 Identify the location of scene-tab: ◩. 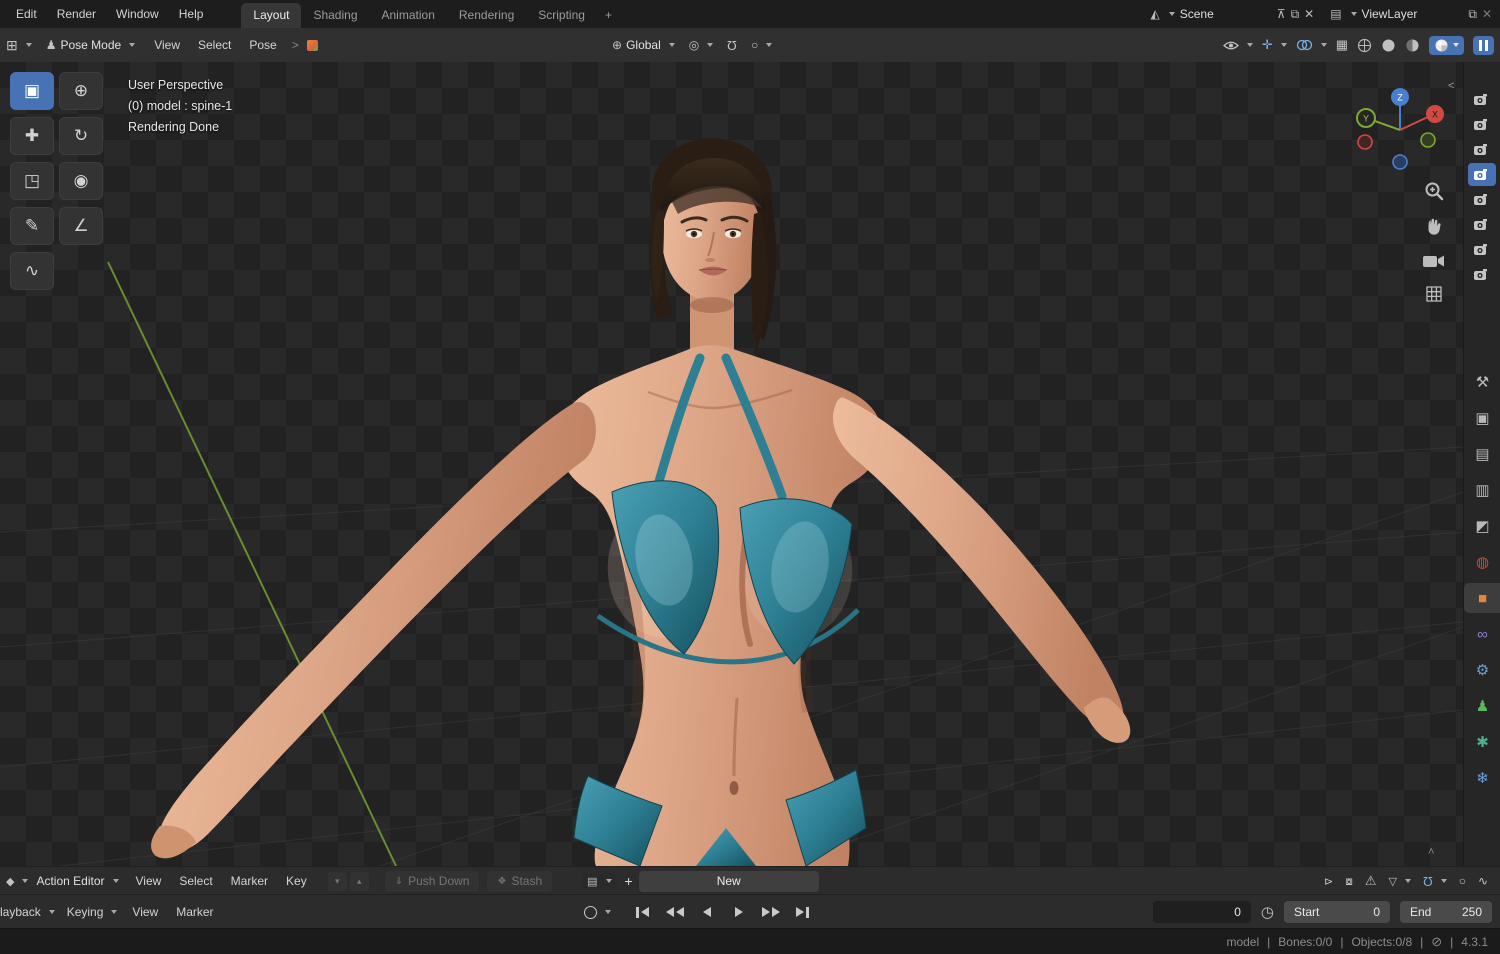
(1482, 526).